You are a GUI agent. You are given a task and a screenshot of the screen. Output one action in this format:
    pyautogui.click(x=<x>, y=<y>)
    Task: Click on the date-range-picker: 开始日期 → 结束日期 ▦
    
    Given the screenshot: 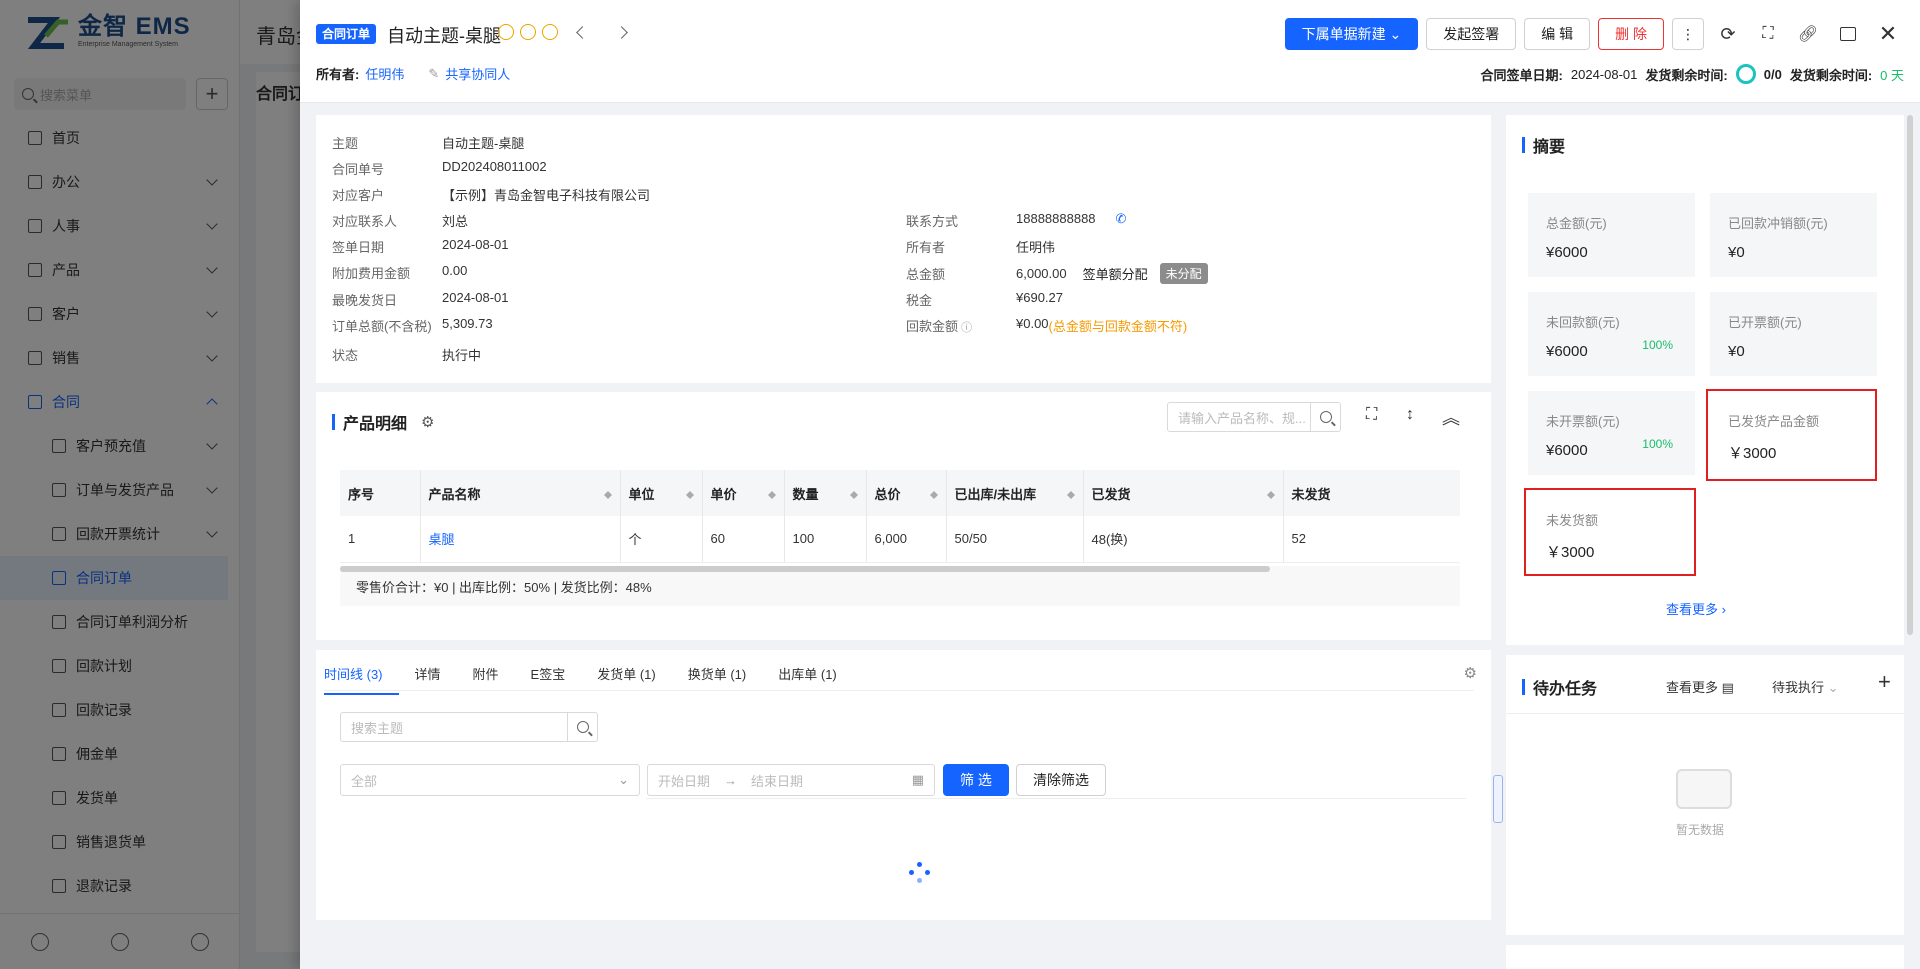 What is the action you would take?
    pyautogui.click(x=791, y=780)
    